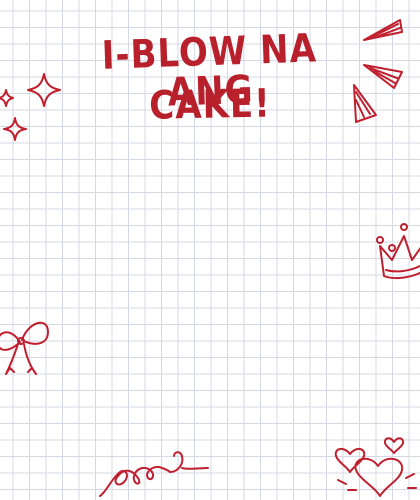 This screenshot has width=420, height=500. What do you see at coordinates (24, 348) in the screenshot?
I see `ribbon-bow-icon` at bounding box center [24, 348].